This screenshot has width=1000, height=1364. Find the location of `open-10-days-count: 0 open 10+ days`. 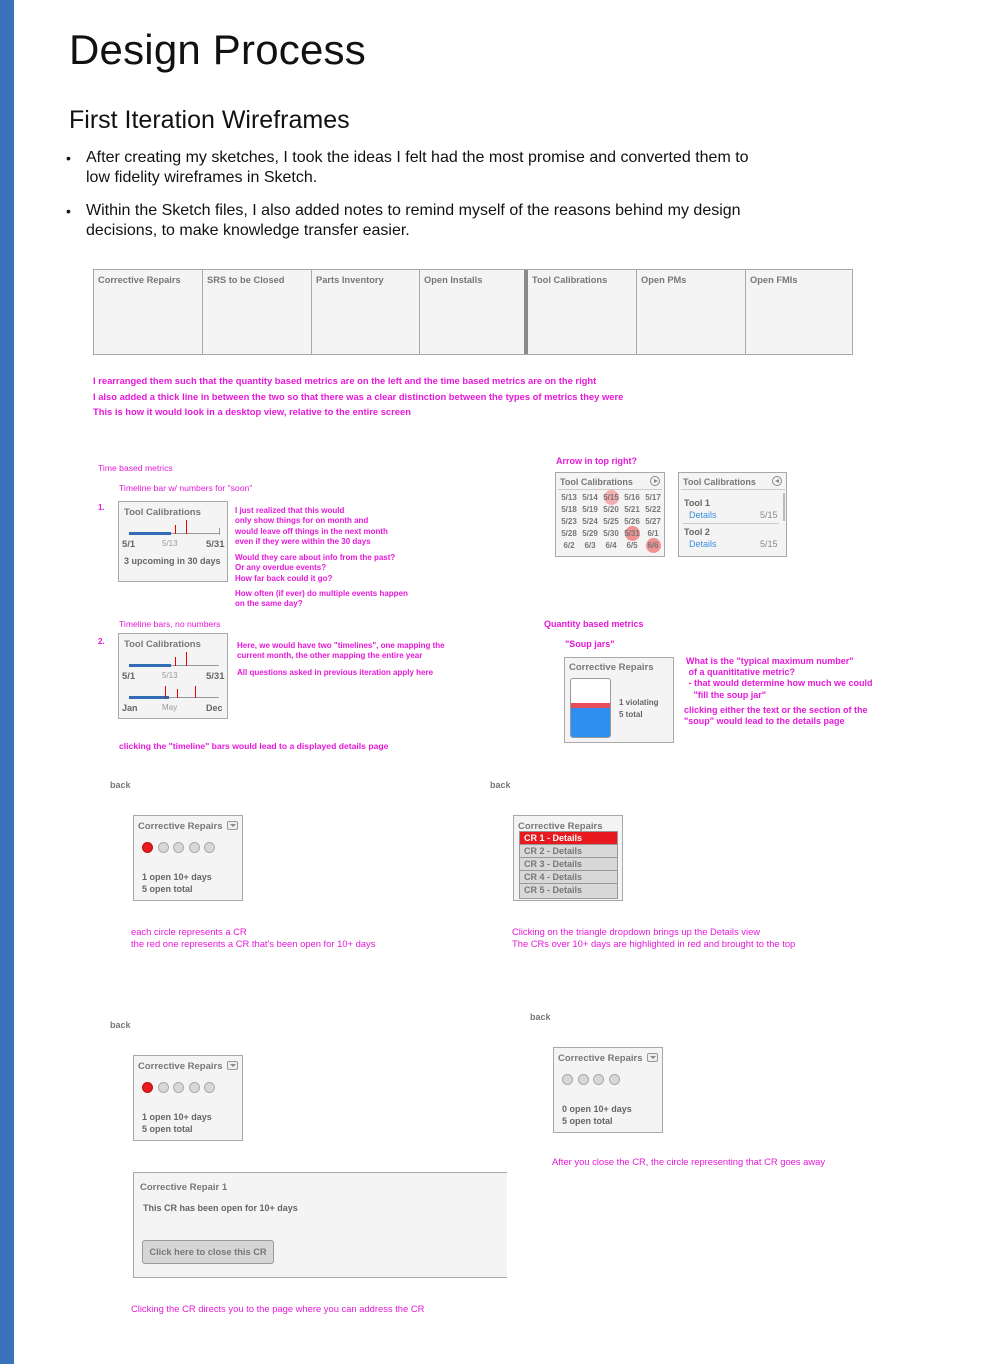

open-10-days-count: 0 open 10+ days is located at coordinates (597, 1109).